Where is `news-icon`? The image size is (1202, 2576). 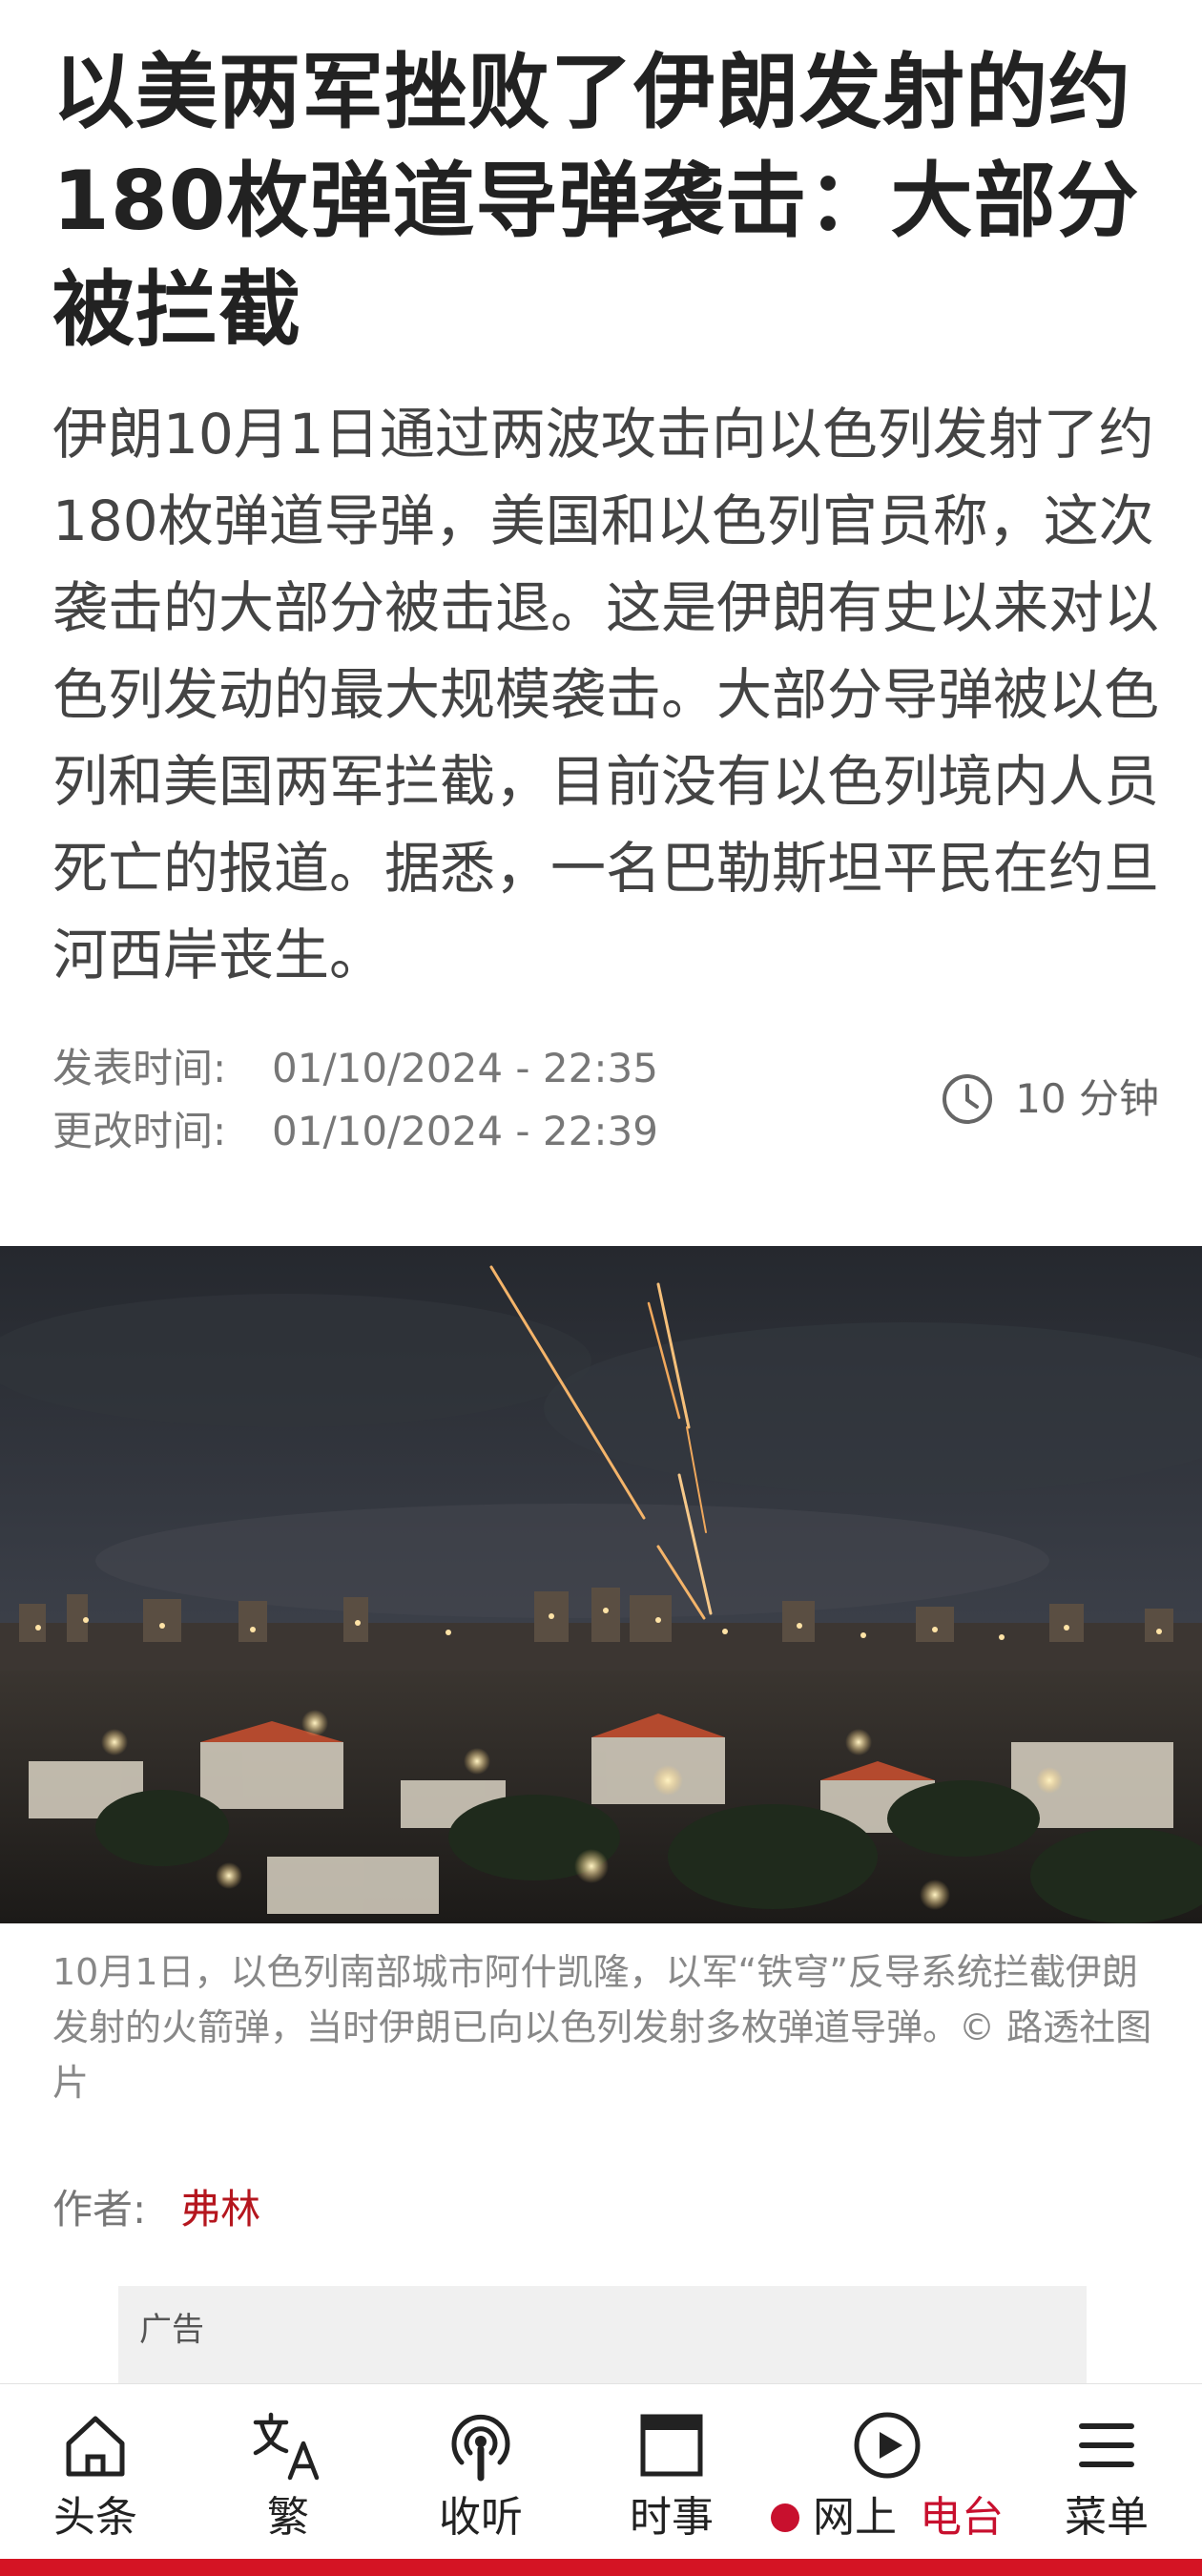
news-icon is located at coordinates (671, 2445).